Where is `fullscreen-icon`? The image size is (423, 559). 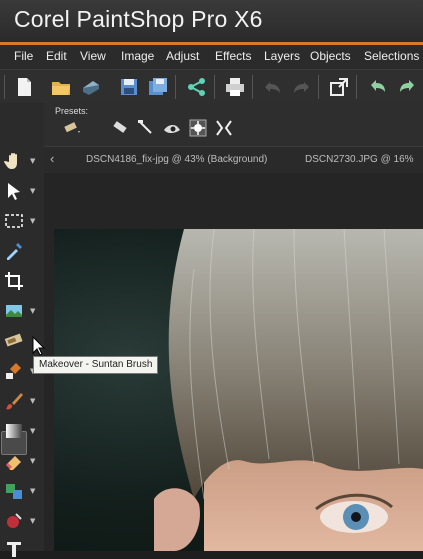
fullscreen-icon is located at coordinates (339, 87).